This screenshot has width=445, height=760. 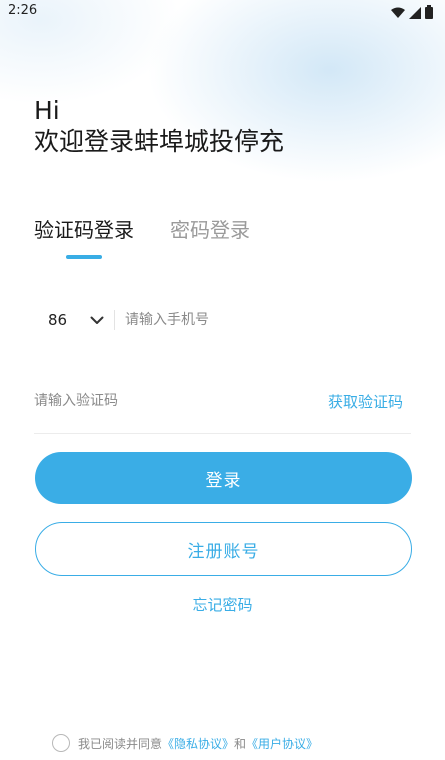 What do you see at coordinates (120, 743) in the screenshot?
I see `agreement-prefix: 我已阅读并同意` at bounding box center [120, 743].